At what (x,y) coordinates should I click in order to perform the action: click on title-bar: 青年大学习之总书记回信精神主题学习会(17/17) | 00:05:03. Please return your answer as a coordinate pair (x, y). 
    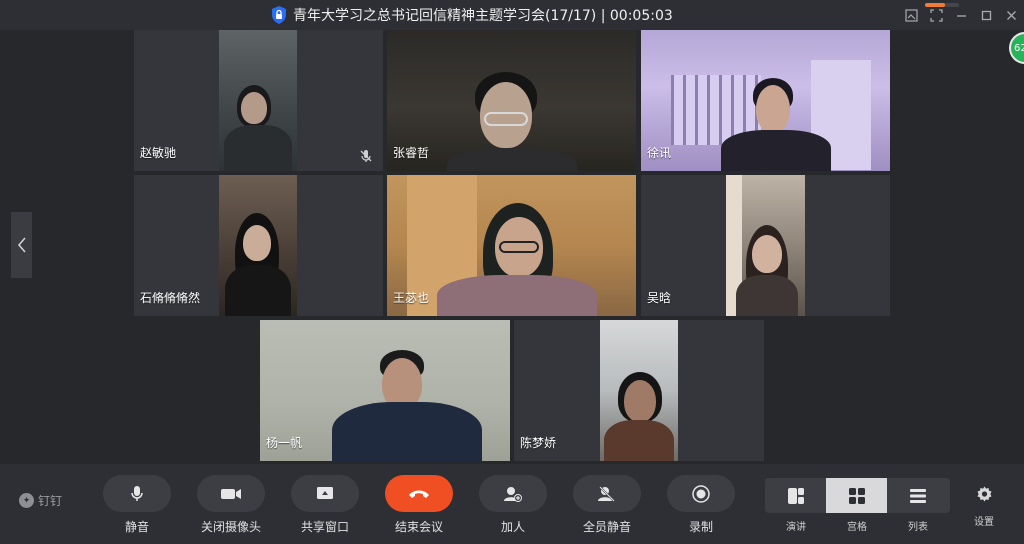
    Looking at the image, I should click on (512, 15).